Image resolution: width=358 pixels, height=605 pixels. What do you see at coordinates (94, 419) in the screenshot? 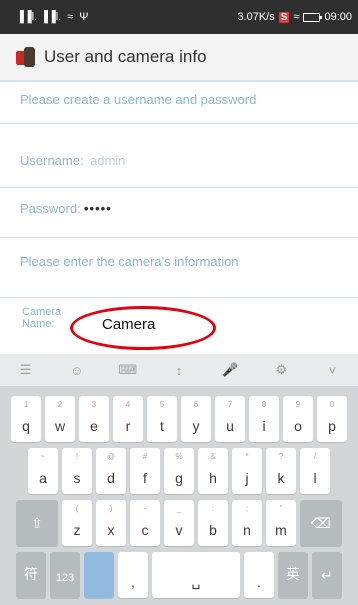
I see `key-e: 3e` at bounding box center [94, 419].